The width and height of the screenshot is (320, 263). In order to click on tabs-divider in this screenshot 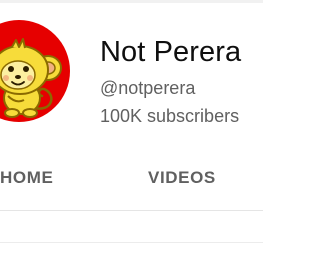, I will do `click(131, 210)`.